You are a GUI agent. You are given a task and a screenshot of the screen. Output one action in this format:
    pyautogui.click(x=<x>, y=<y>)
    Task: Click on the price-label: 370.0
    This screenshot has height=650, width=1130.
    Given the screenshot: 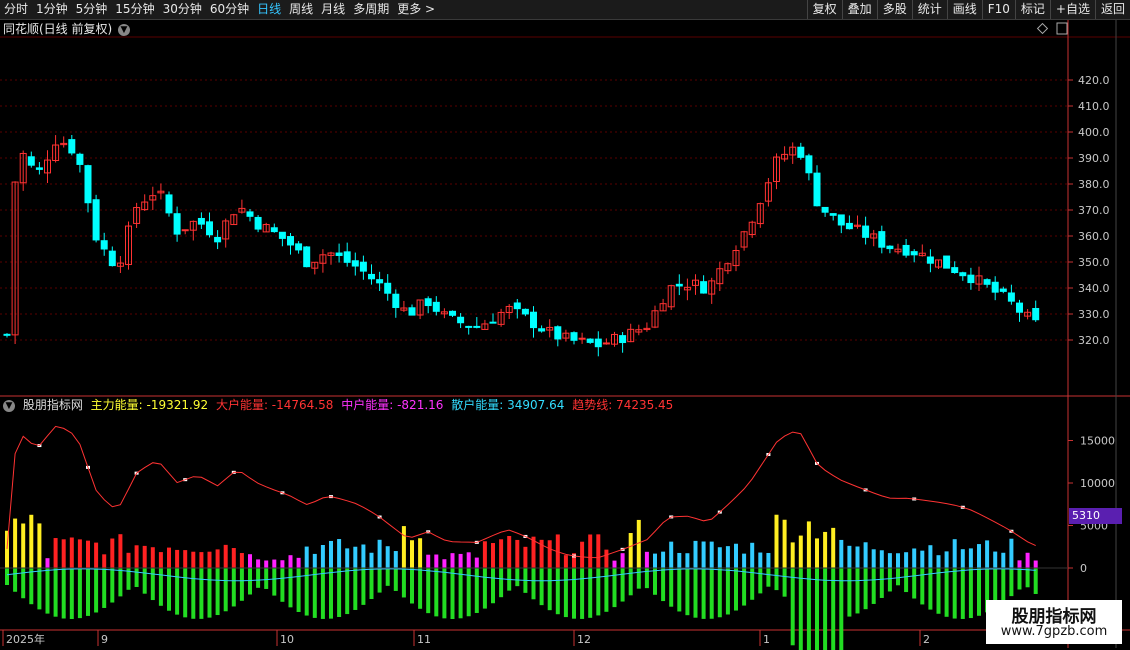 What is the action you would take?
    pyautogui.click(x=1094, y=210)
    